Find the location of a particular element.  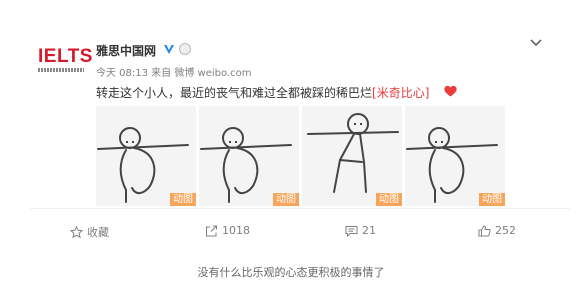

post-body: 转走这个小人，最近的丧气和难过全都被踩的稀巴烂 is located at coordinates (234, 93).